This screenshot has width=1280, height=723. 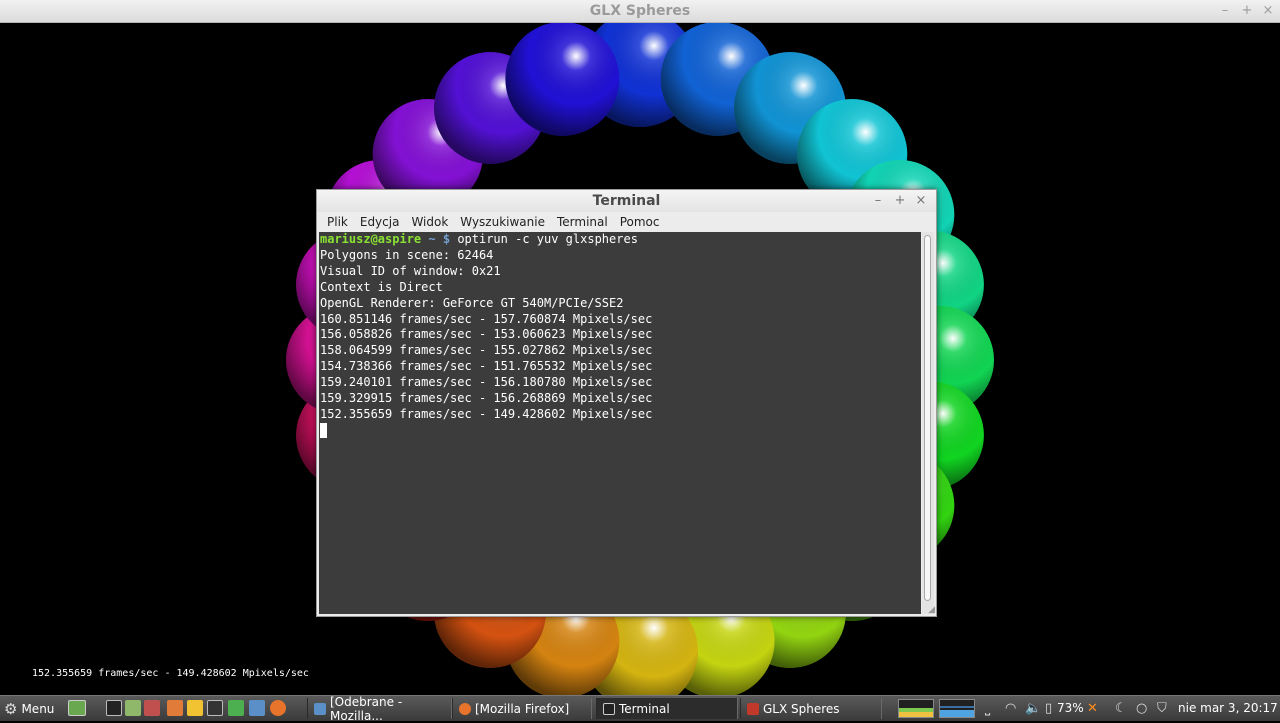 What do you see at coordinates (77, 708) in the screenshot?
I see `show-desktop-icon` at bounding box center [77, 708].